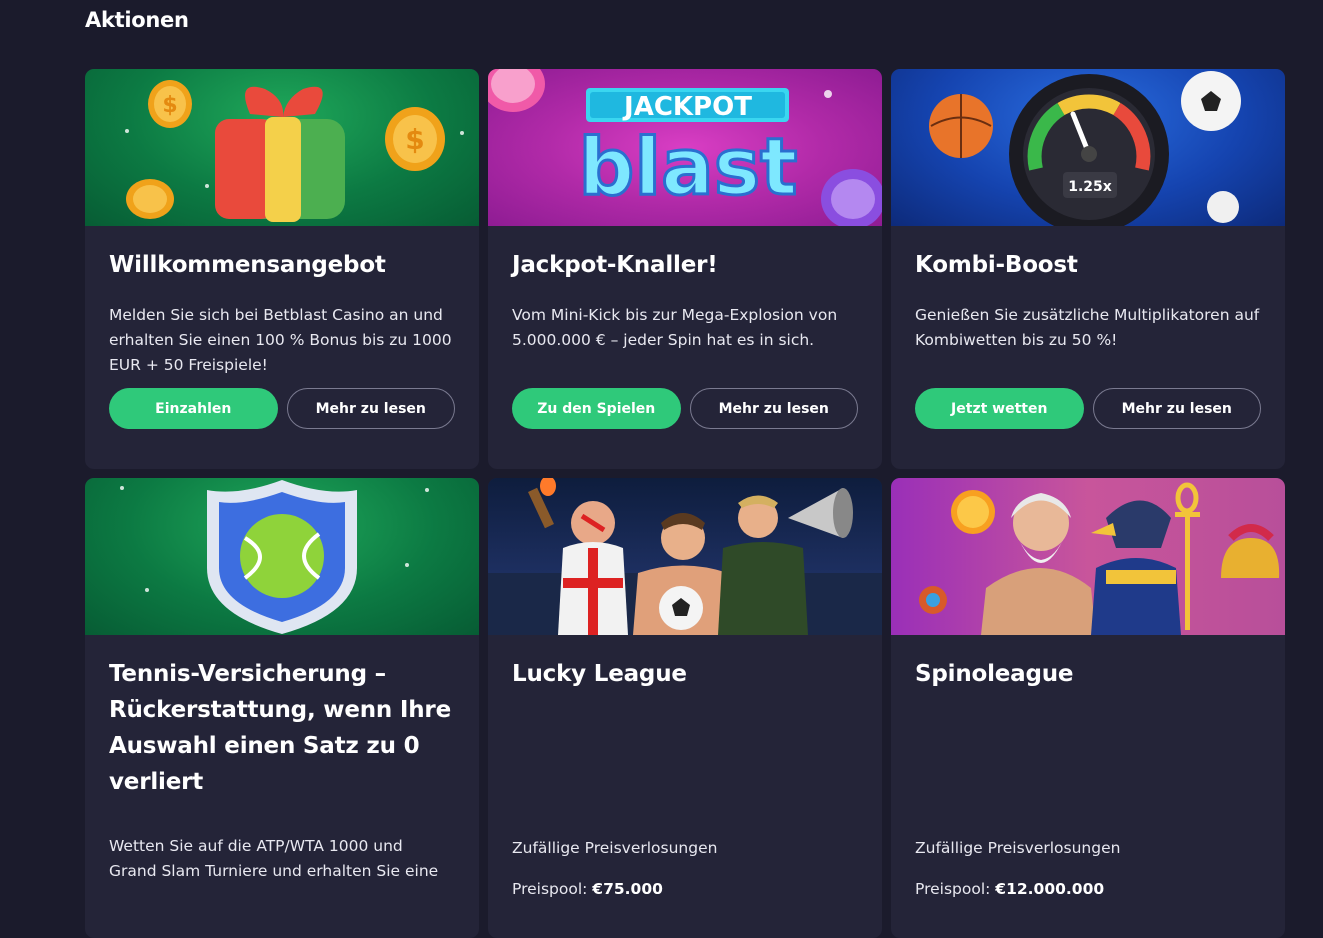  Describe the element at coordinates (687, 107) in the screenshot. I see `jackpot-logo-top: JACKPOT` at that location.